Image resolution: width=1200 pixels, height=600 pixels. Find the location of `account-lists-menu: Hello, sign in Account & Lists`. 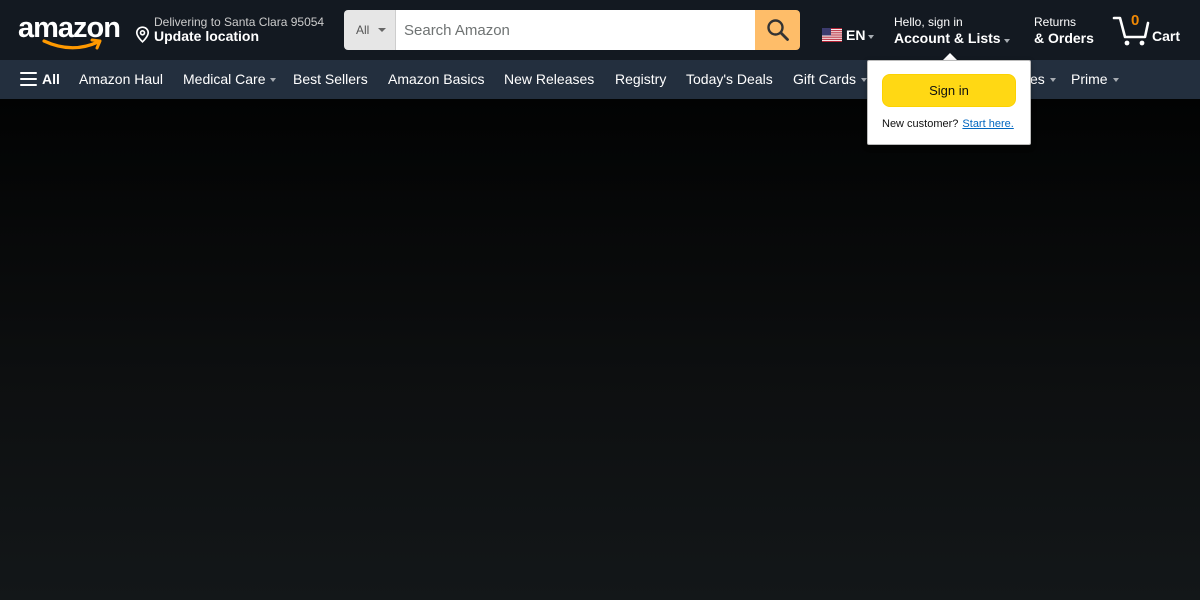

account-lists-menu: Hello, sign in Account & Lists is located at coordinates (952, 30).